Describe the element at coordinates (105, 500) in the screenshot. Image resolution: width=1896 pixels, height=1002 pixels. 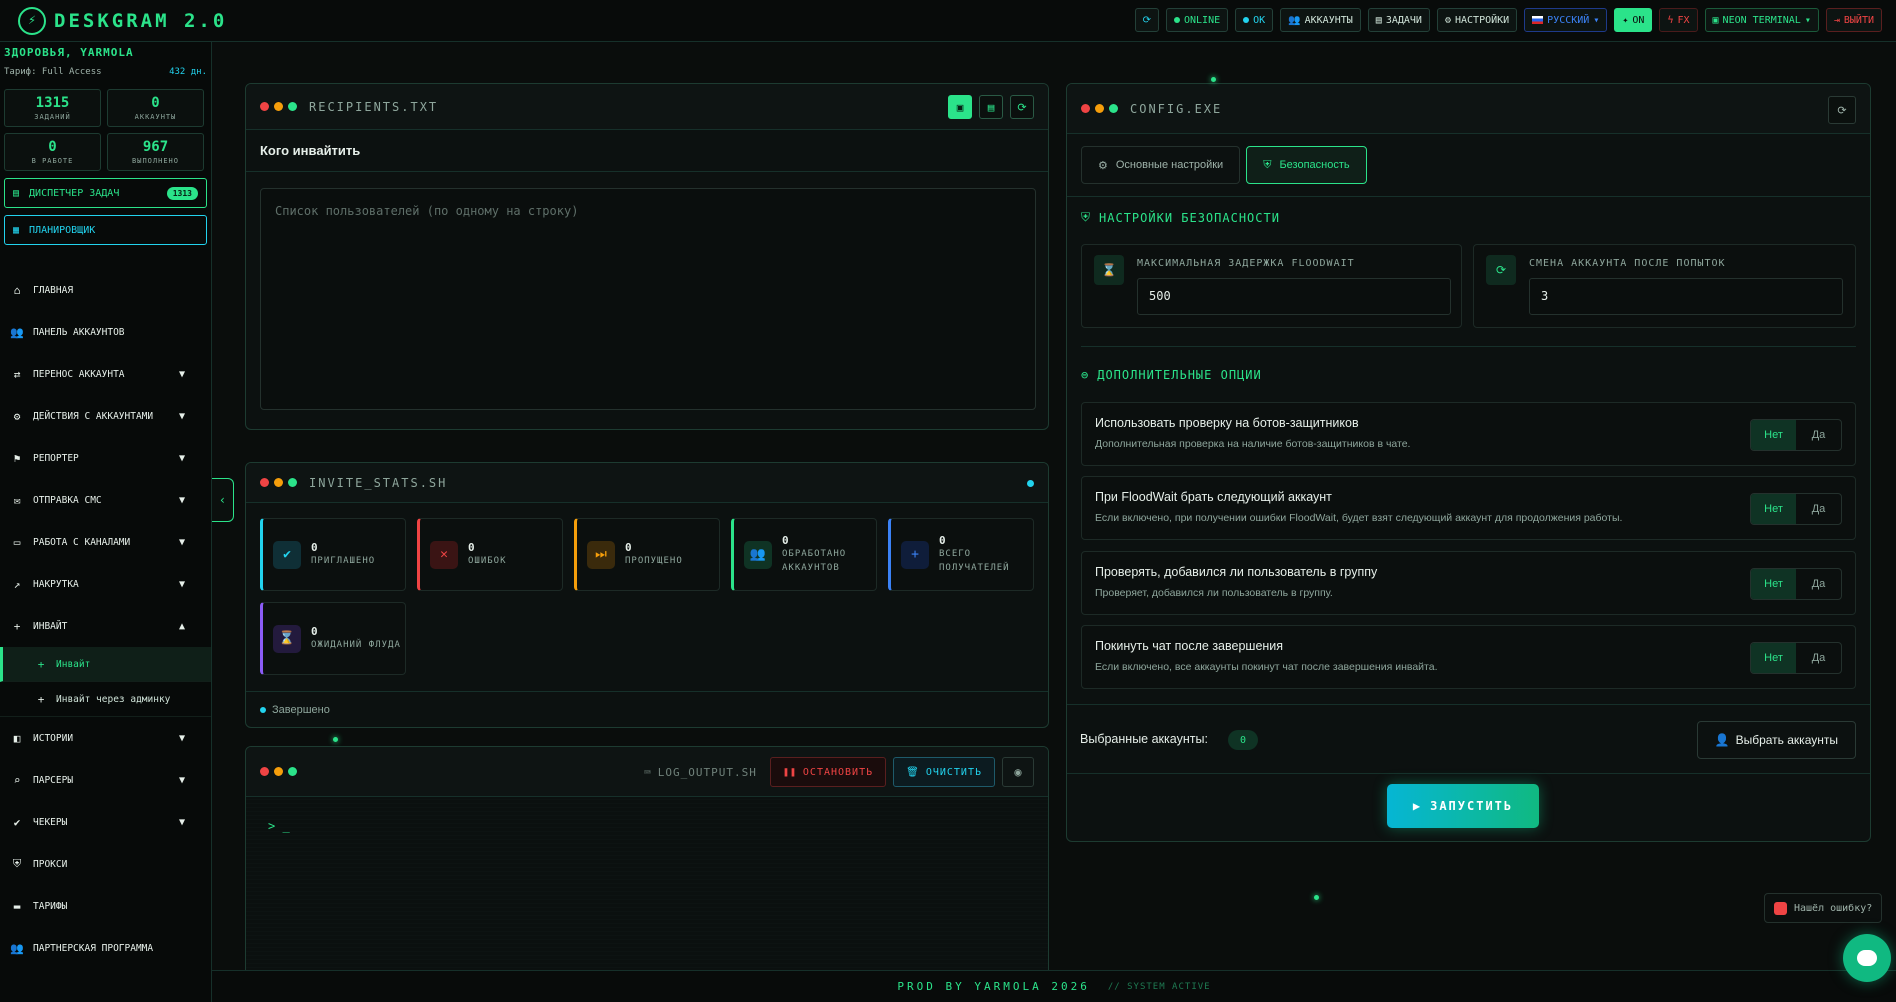
I see `sidebar-item-sms: ✉ ОТПРАВКА СМС ▼` at that location.